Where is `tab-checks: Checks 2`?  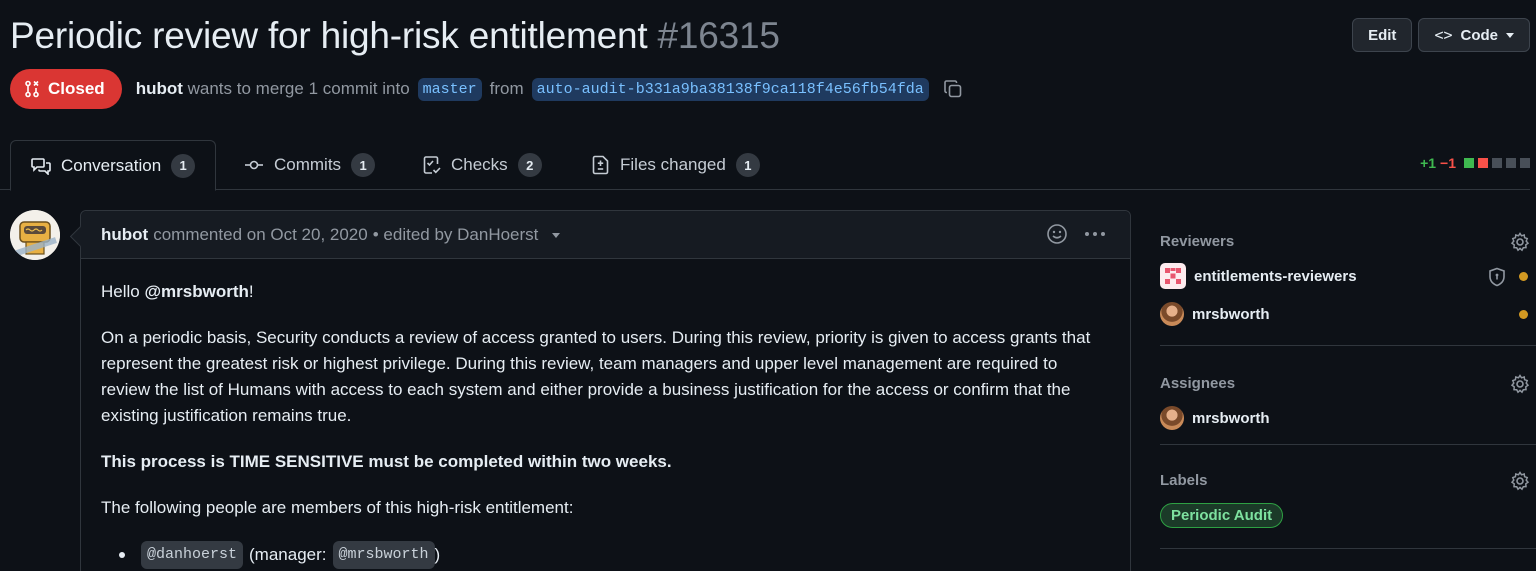 tab-checks: Checks 2 is located at coordinates (482, 165).